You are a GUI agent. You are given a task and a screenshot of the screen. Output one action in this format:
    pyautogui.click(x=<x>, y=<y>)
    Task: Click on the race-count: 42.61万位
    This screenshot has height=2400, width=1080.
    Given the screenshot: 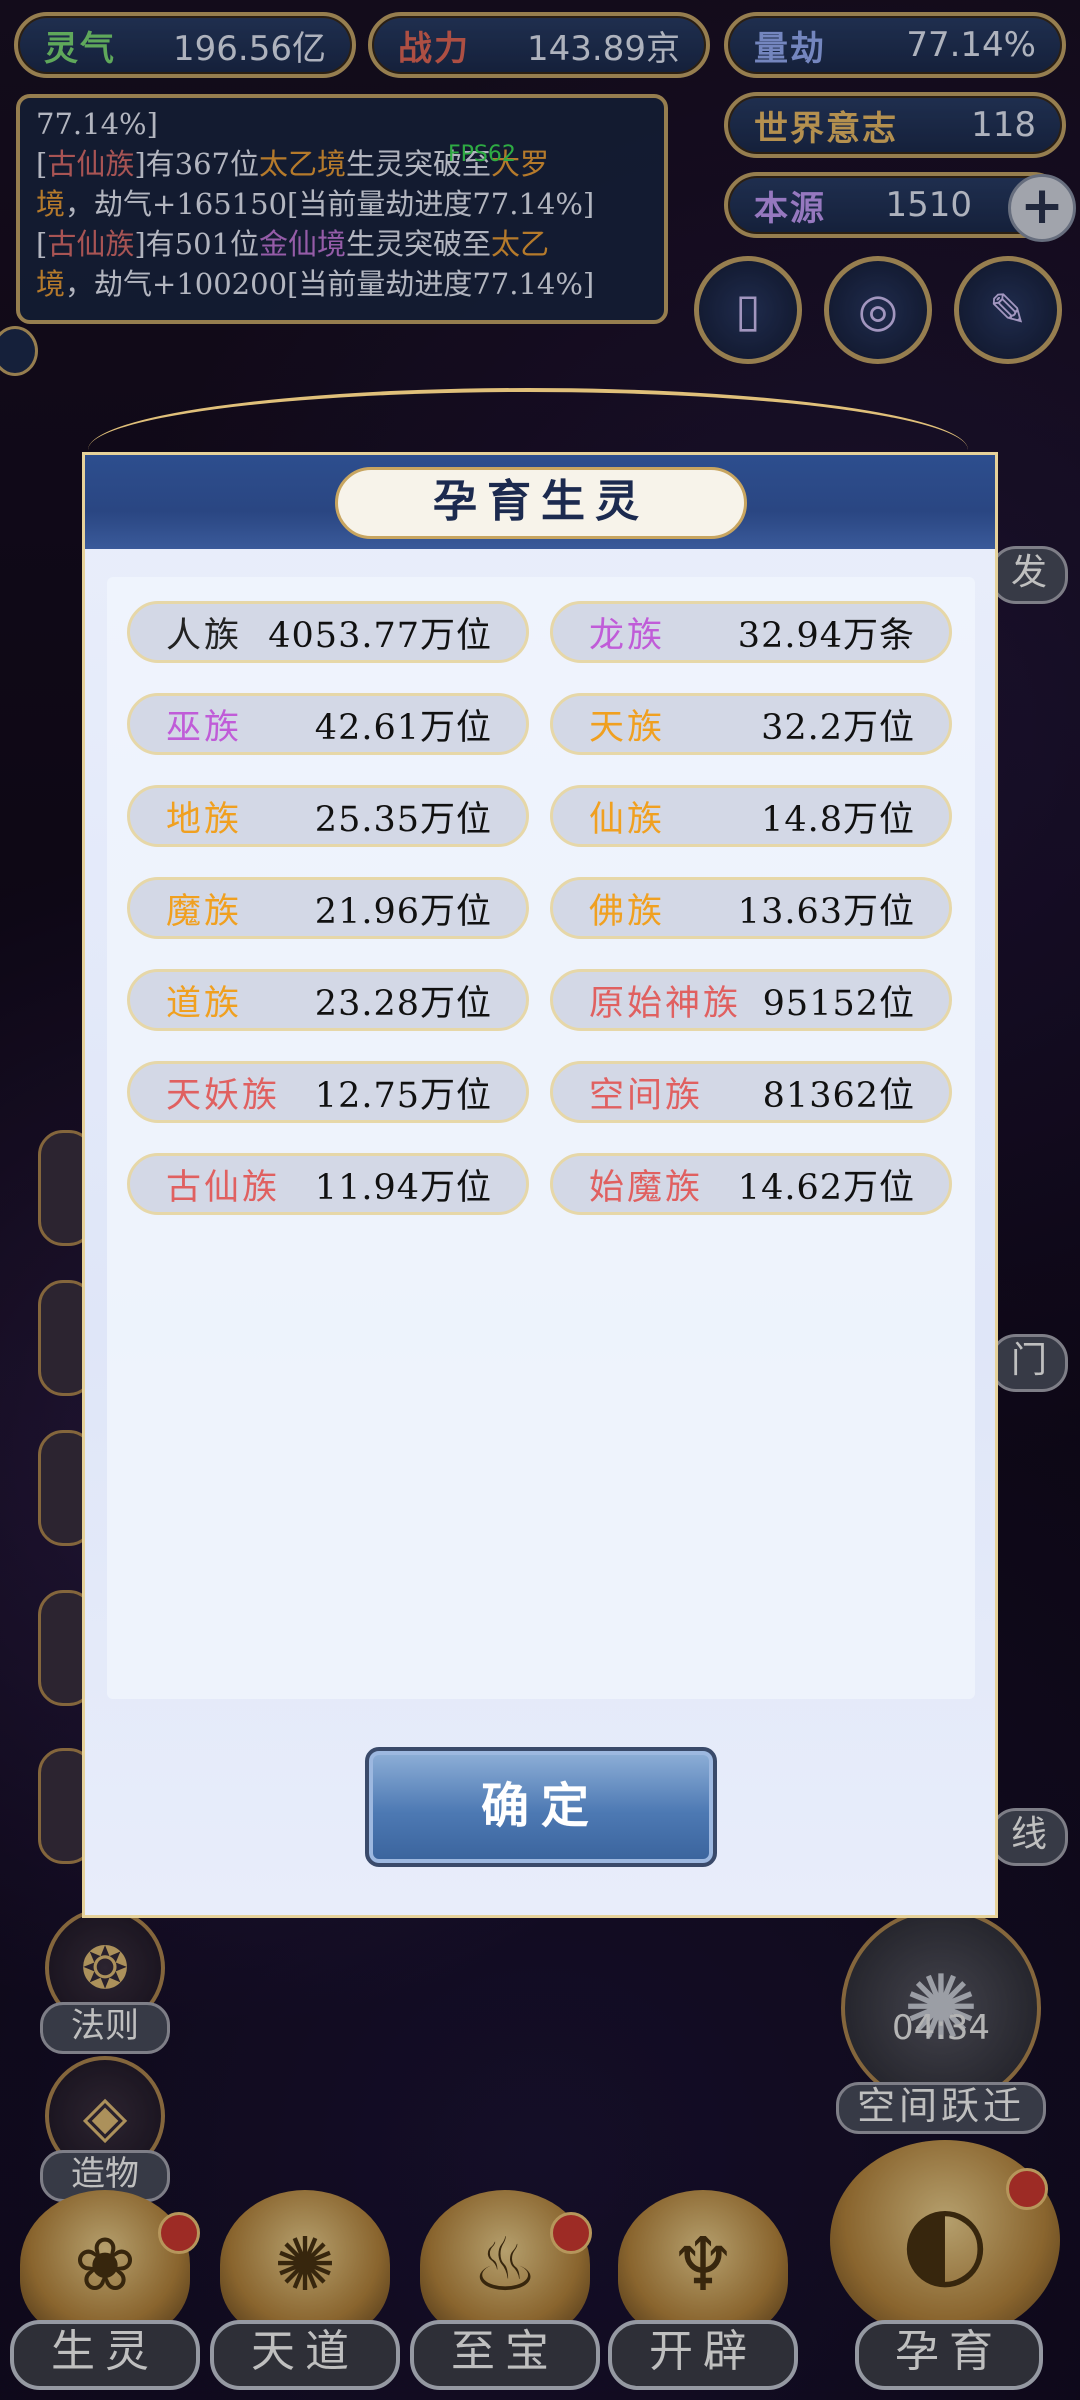 What is the action you would take?
    pyautogui.click(x=403, y=727)
    